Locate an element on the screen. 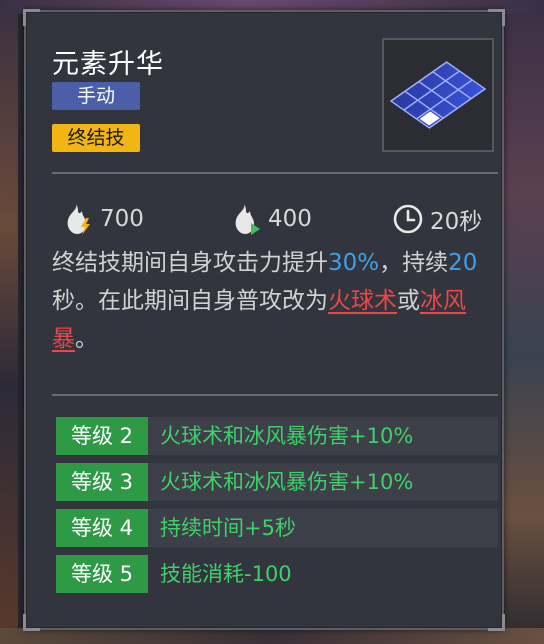 The height and width of the screenshot is (644, 544). duration-value: 20秒 is located at coordinates (456, 222).